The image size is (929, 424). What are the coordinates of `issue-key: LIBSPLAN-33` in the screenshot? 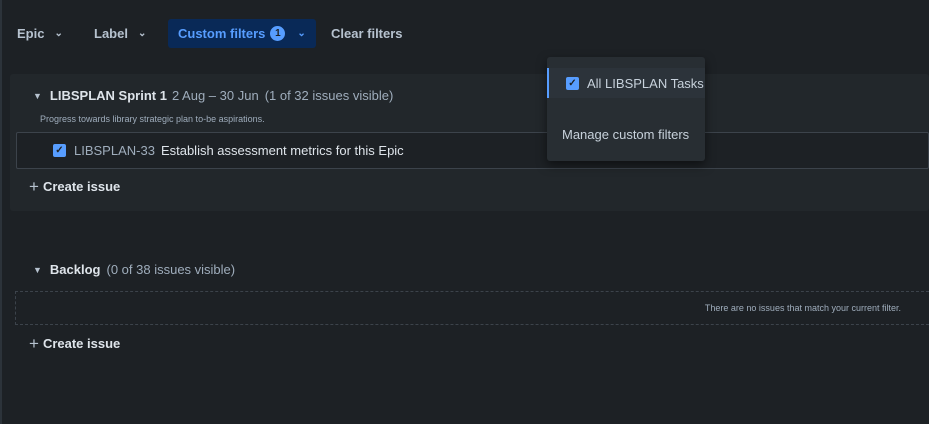 It's located at (114, 150).